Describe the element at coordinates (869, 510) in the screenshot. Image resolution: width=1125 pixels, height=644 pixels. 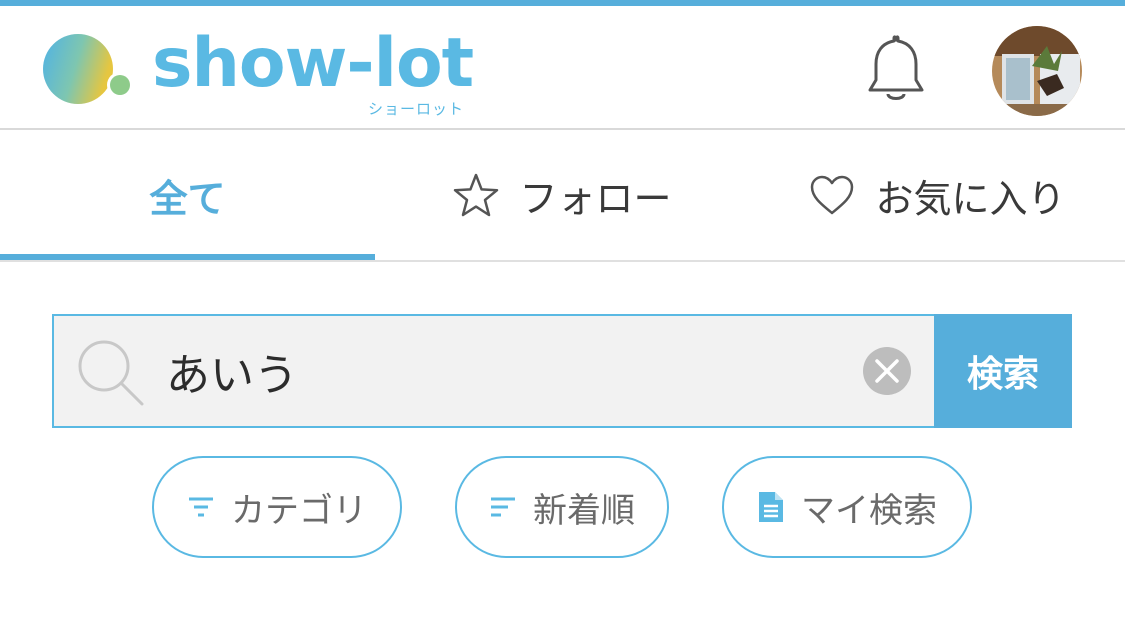
I see `my-search-label: マイ検索` at that location.